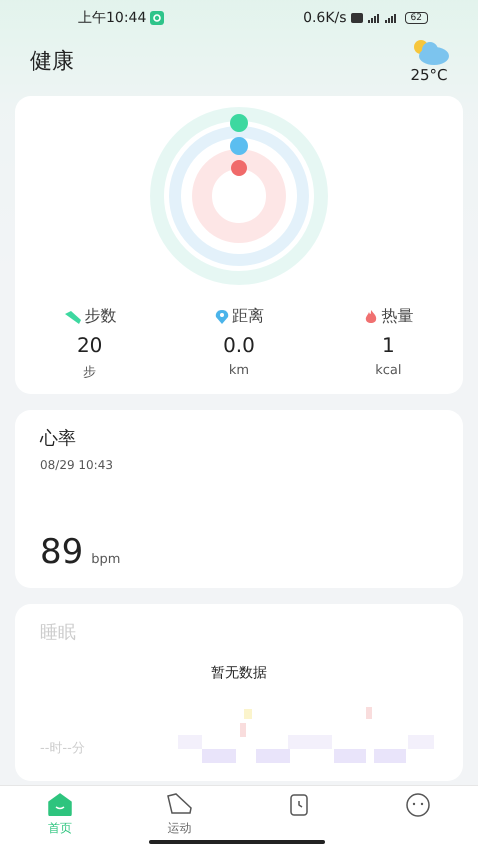  Describe the element at coordinates (105, 559) in the screenshot. I see `heart-rate-unit: bpm` at that location.